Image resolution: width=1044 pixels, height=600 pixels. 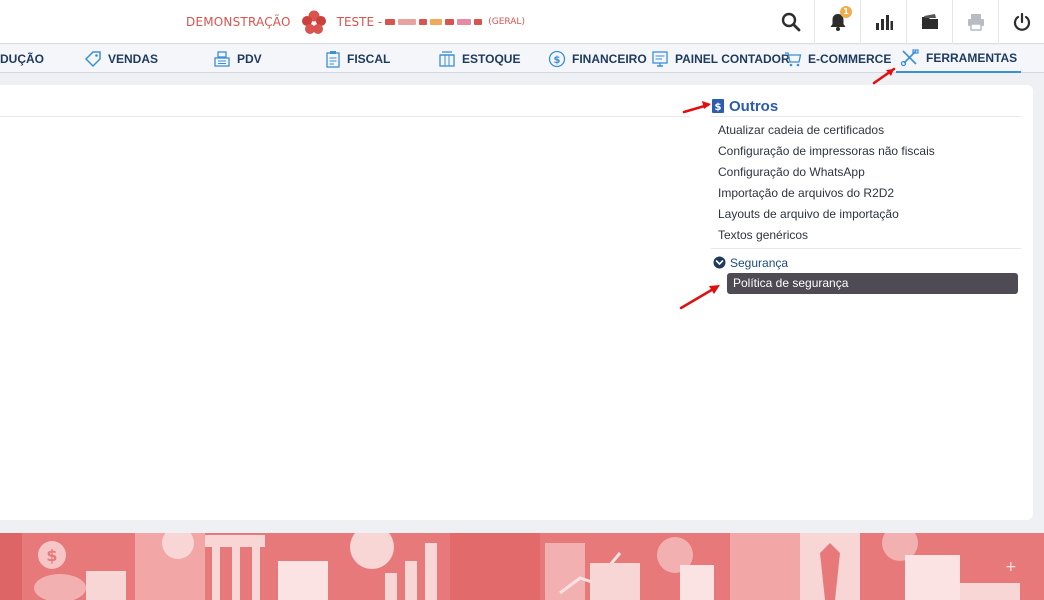 I want to click on dollar-icon: $, so click(x=557, y=59).